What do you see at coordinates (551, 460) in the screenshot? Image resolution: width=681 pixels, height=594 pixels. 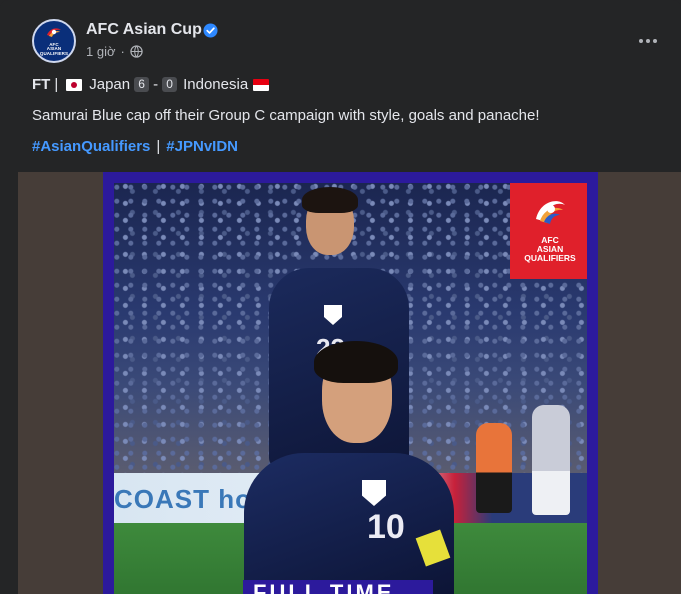 I see `opponent-figure` at bounding box center [551, 460].